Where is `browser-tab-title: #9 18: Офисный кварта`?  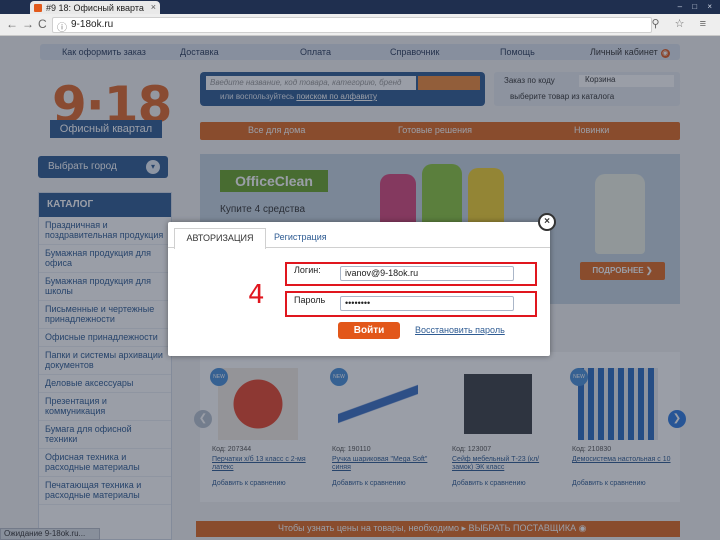
browser-tab-title: #9 18: Офисный кварта is located at coordinates (95, 8).